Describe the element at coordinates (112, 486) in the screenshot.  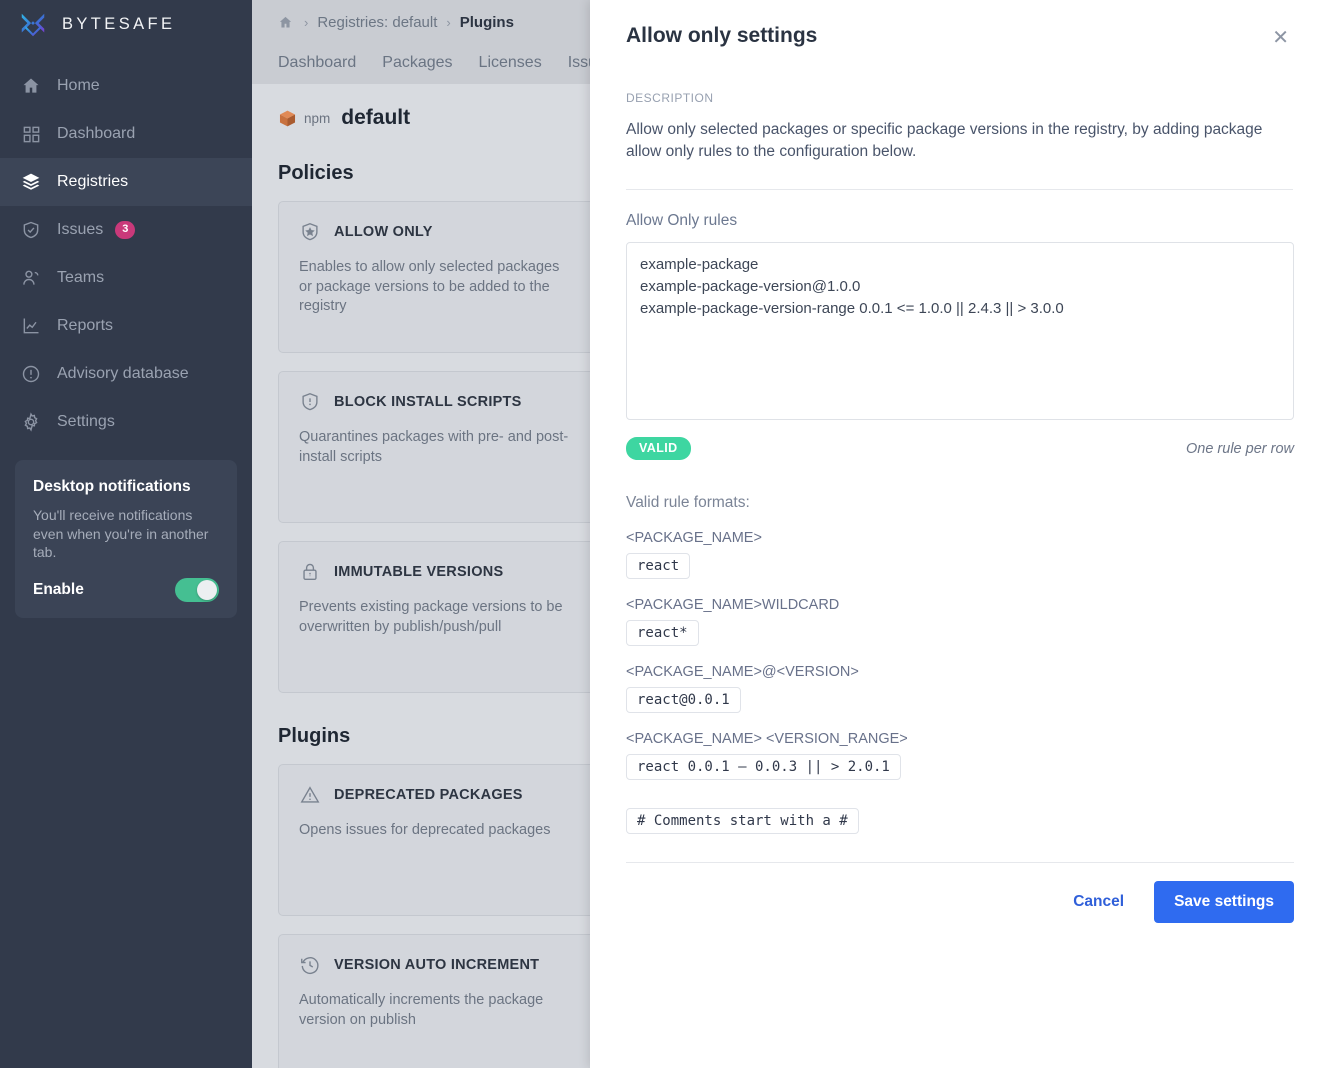
I see `desktop-notifications-title: Desktop notifications` at that location.